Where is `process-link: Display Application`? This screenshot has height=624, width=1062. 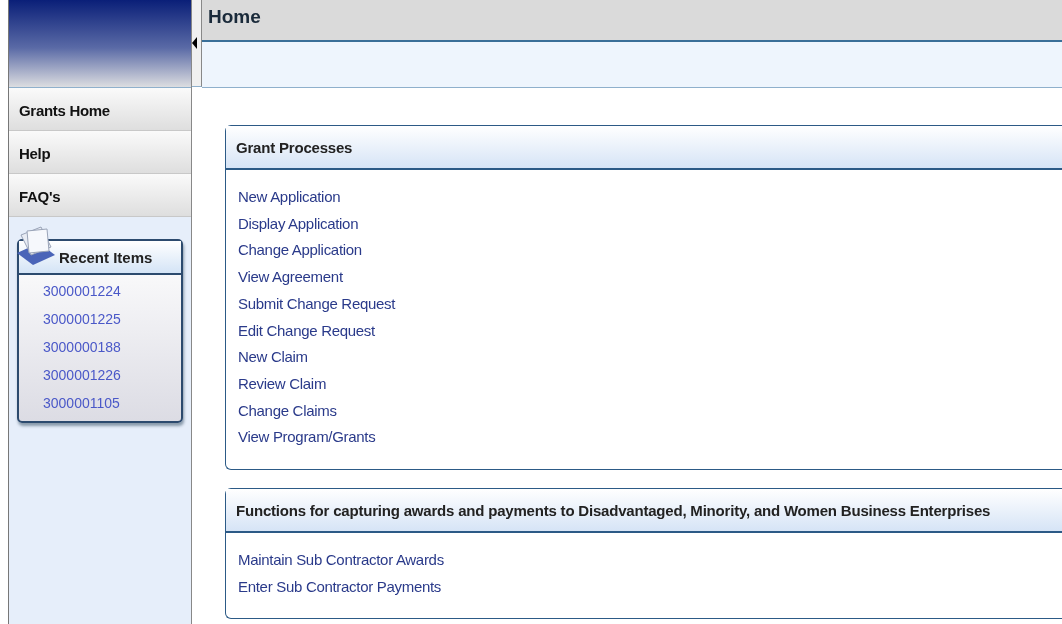 process-link: Display Application is located at coordinates (650, 224).